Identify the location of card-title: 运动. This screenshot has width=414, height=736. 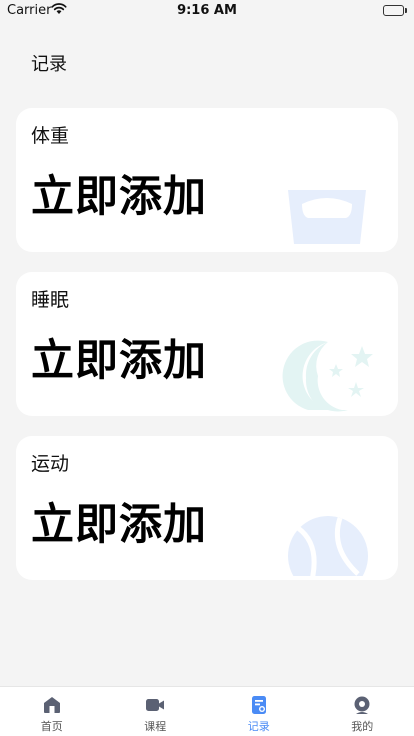
(50, 464).